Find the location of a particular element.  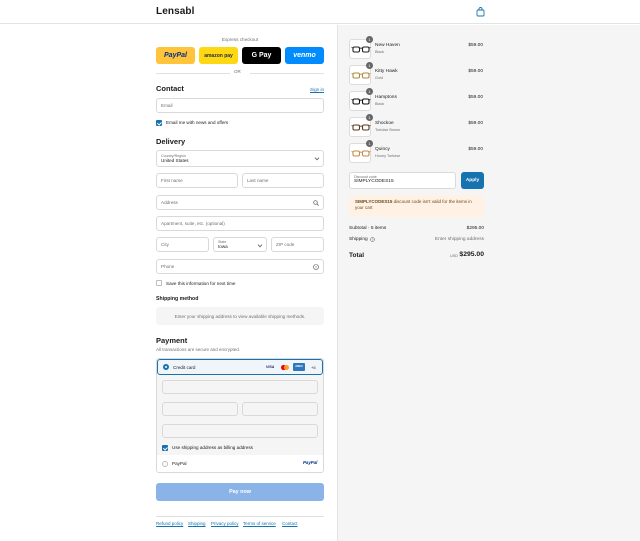

country-select: Country/Region United States is located at coordinates (240, 158).